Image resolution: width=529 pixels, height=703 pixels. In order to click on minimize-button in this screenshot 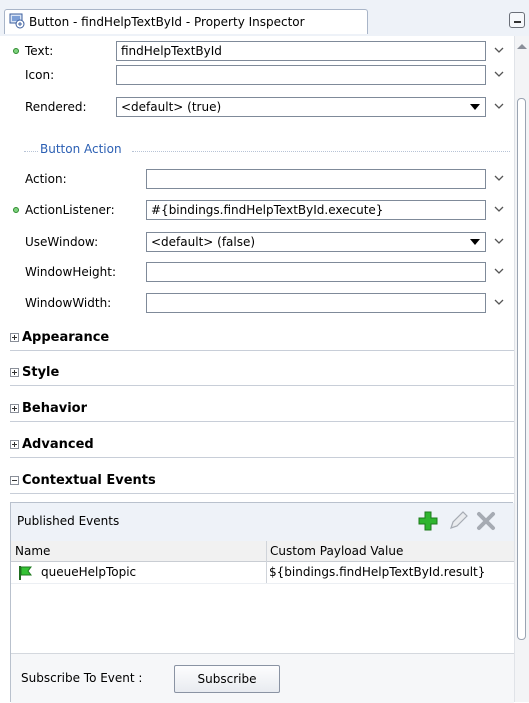, I will do `click(517, 20)`.